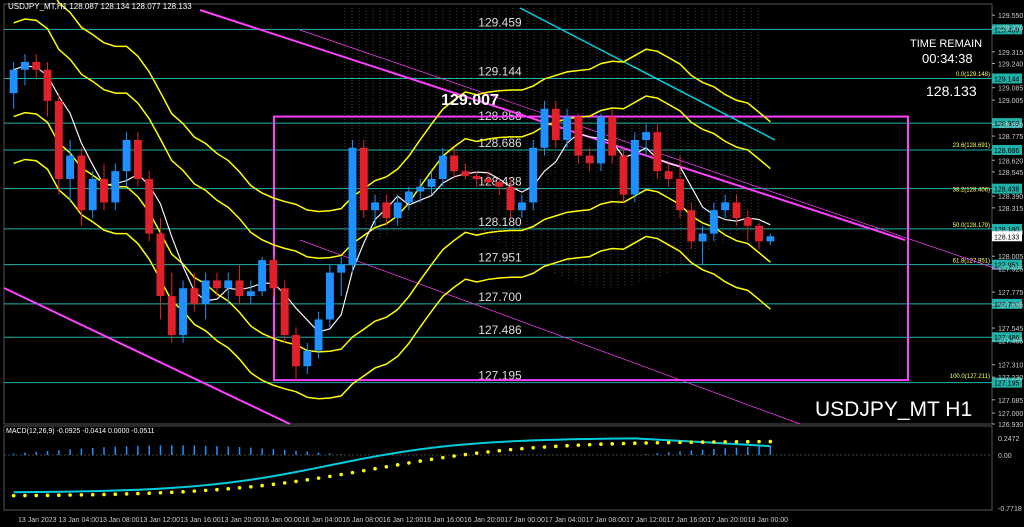 This screenshot has height=527, width=1024. Describe the element at coordinates (971, 262) in the screenshot. I see `fibo-label: 61.8(127.951)` at that location.